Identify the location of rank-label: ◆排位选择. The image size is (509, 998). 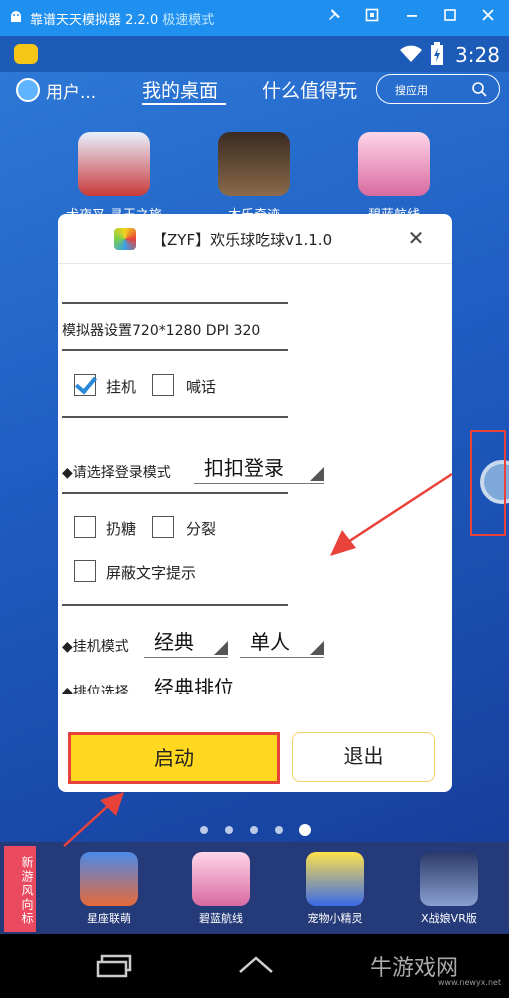
(95, 689).